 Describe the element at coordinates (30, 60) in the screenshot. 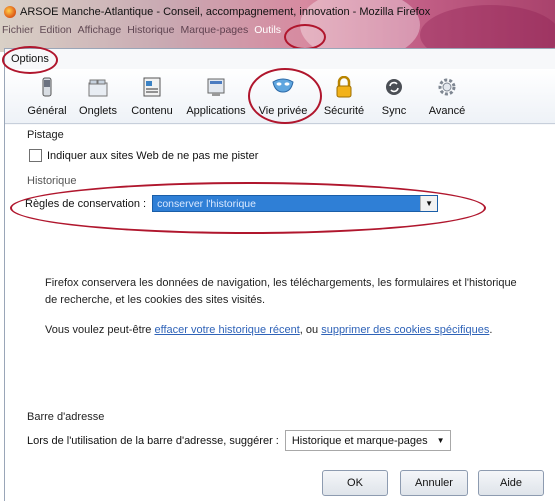

I see `annotation-circle-options` at that location.